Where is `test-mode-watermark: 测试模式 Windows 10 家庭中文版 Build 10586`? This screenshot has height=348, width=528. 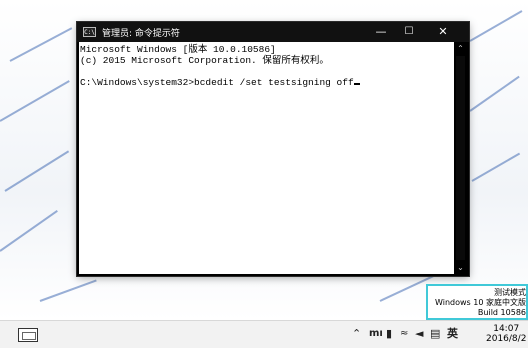
test-mode-watermark: 测试模式 Windows 10 家庭中文版 Build 10586 is located at coordinates (477, 302).